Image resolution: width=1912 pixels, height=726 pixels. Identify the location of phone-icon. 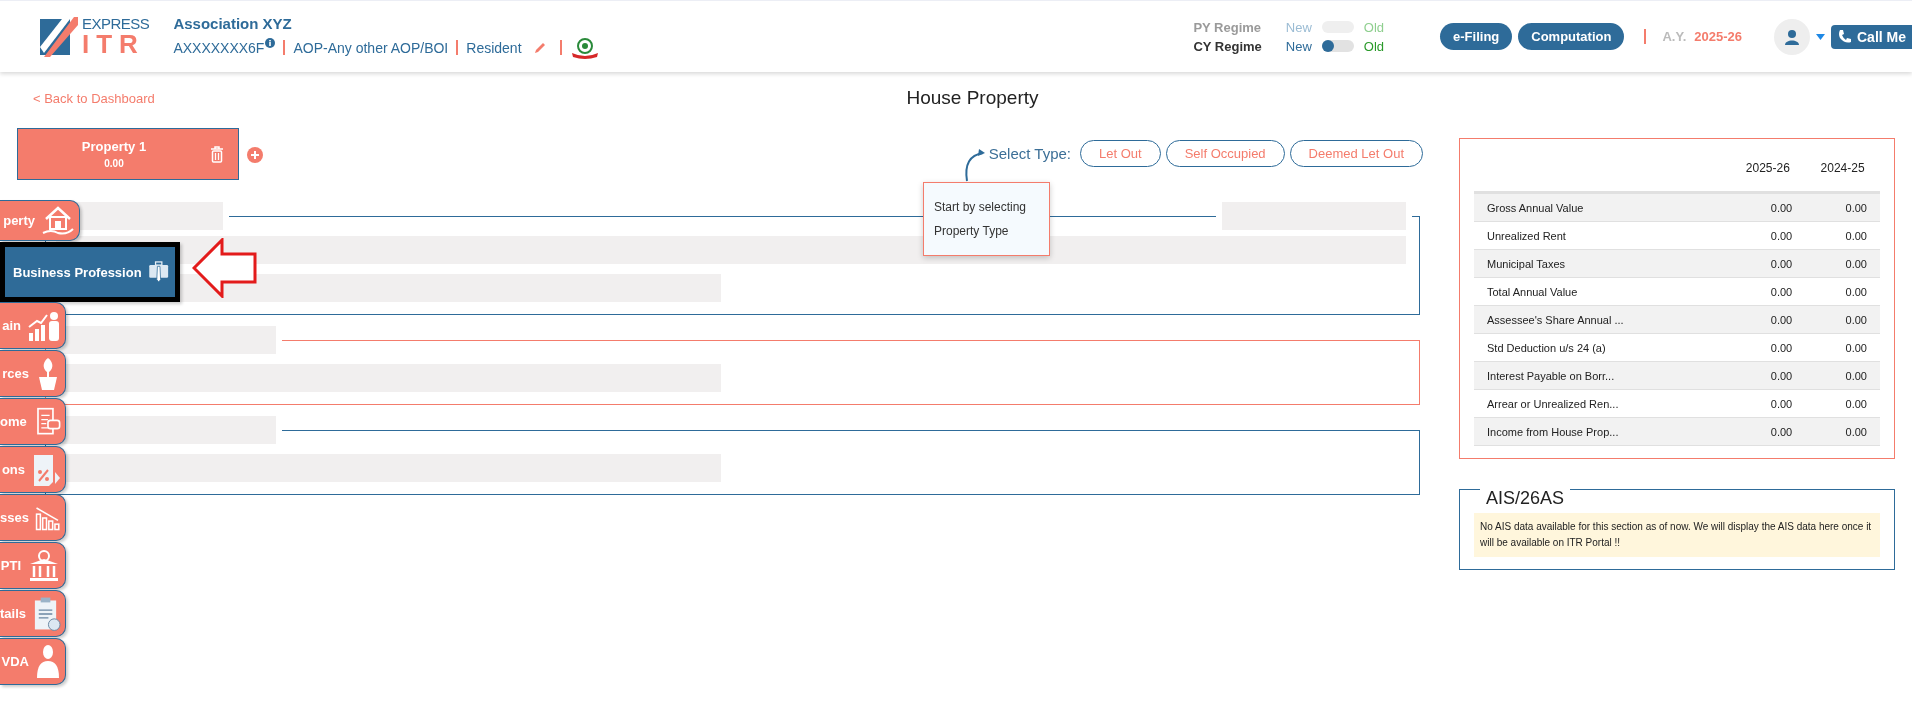
(1845, 36).